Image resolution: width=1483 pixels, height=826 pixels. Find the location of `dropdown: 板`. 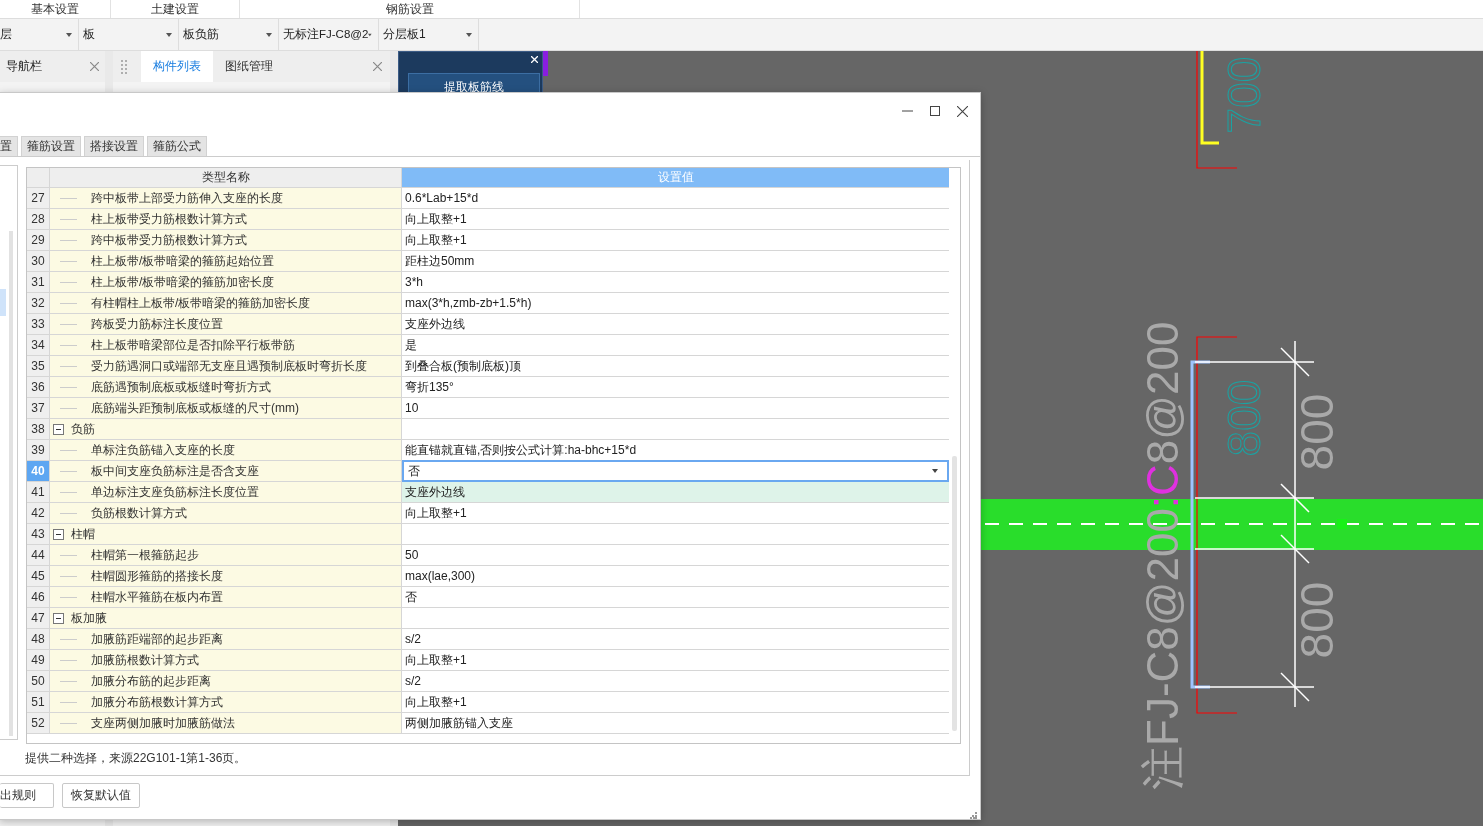

dropdown: 板 is located at coordinates (129, 34).